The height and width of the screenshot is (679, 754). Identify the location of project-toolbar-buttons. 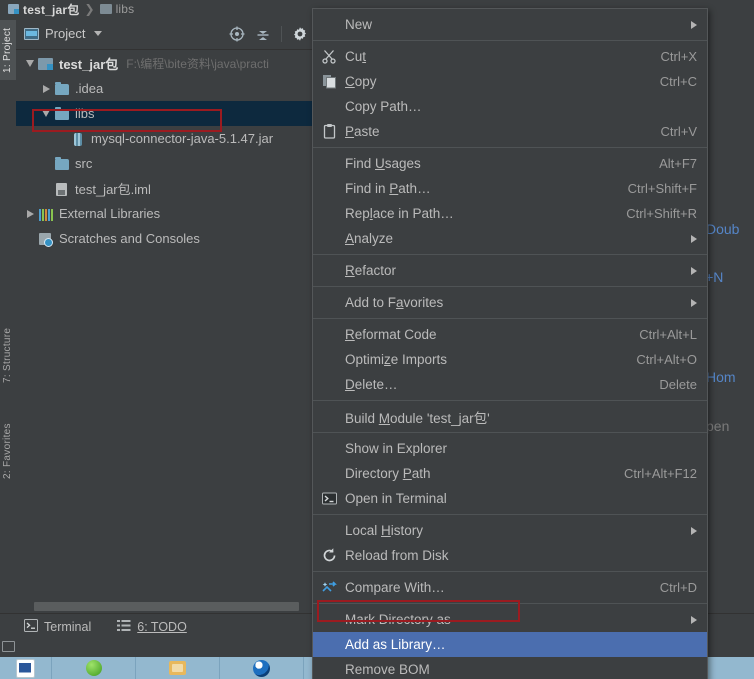
(268, 33).